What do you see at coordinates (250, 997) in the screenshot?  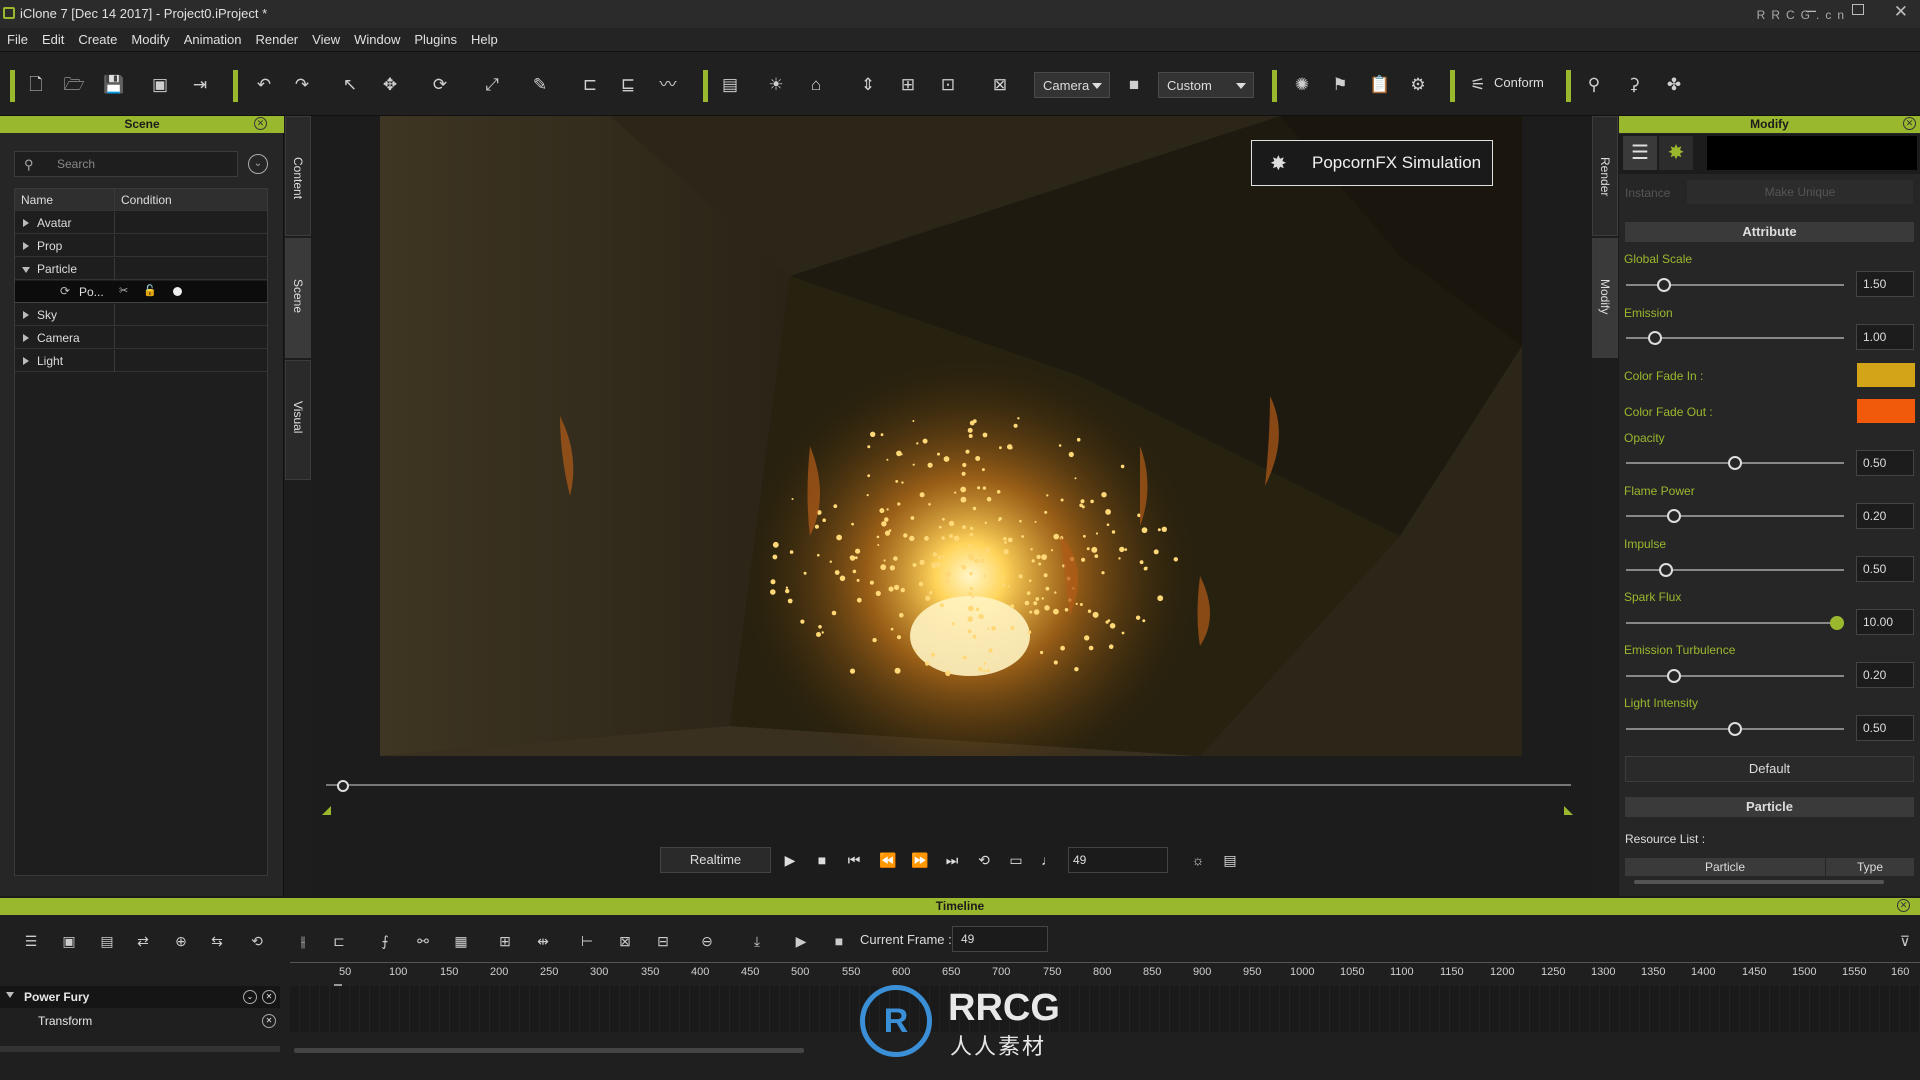 I see `track-options-icon: ⌄` at bounding box center [250, 997].